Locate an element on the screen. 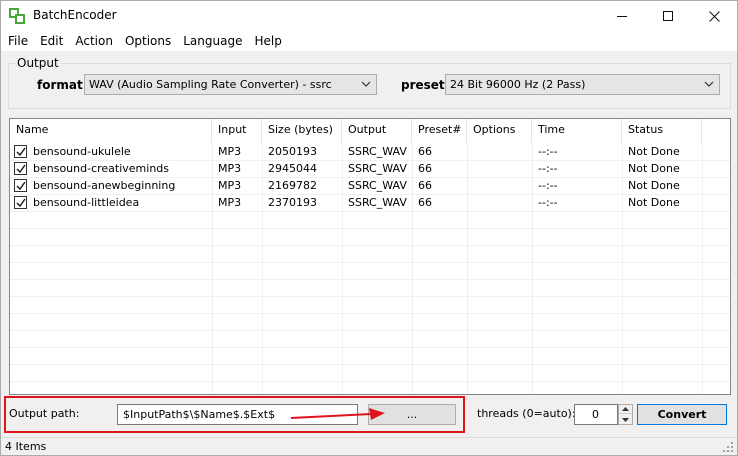 The image size is (738, 456). format-label: format: is located at coordinates (62, 85).